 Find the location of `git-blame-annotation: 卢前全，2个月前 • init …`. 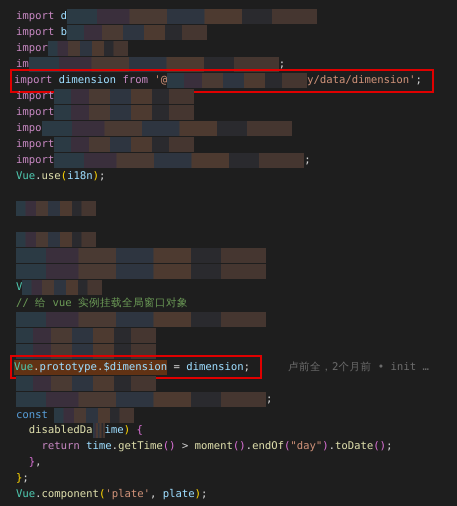

git-blame-annotation: 卢前全，2个月前 • init … is located at coordinates (358, 367).